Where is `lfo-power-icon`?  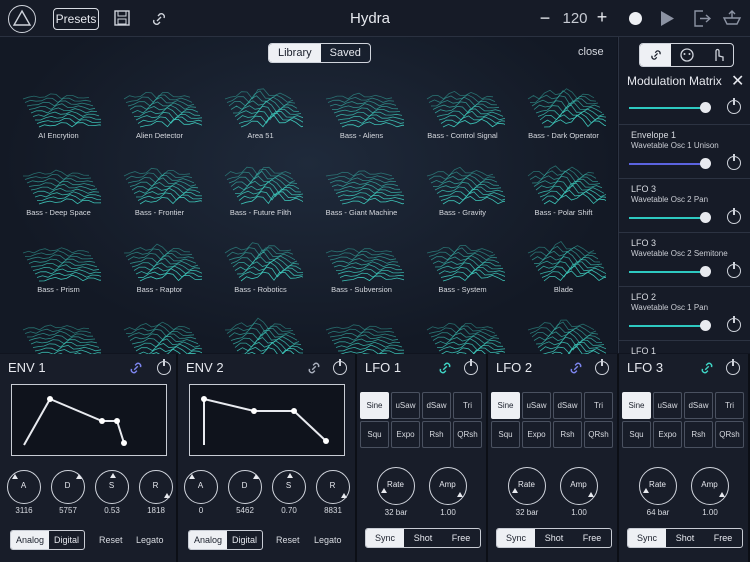 lfo-power-icon is located at coordinates (602, 367).